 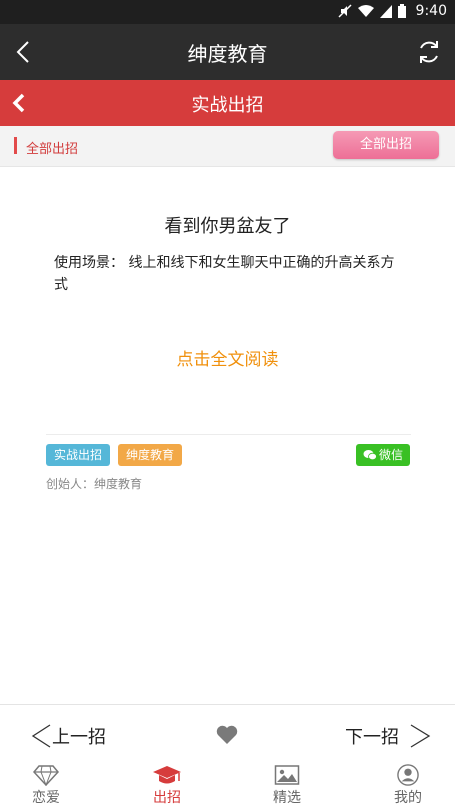 I want to click on app-bar: 绅度教育, so click(x=227, y=52).